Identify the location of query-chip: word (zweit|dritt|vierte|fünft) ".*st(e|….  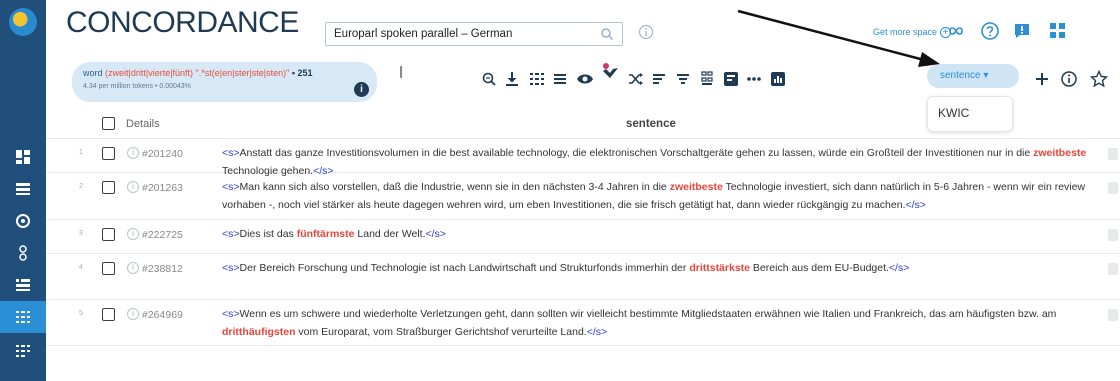
(224, 82).